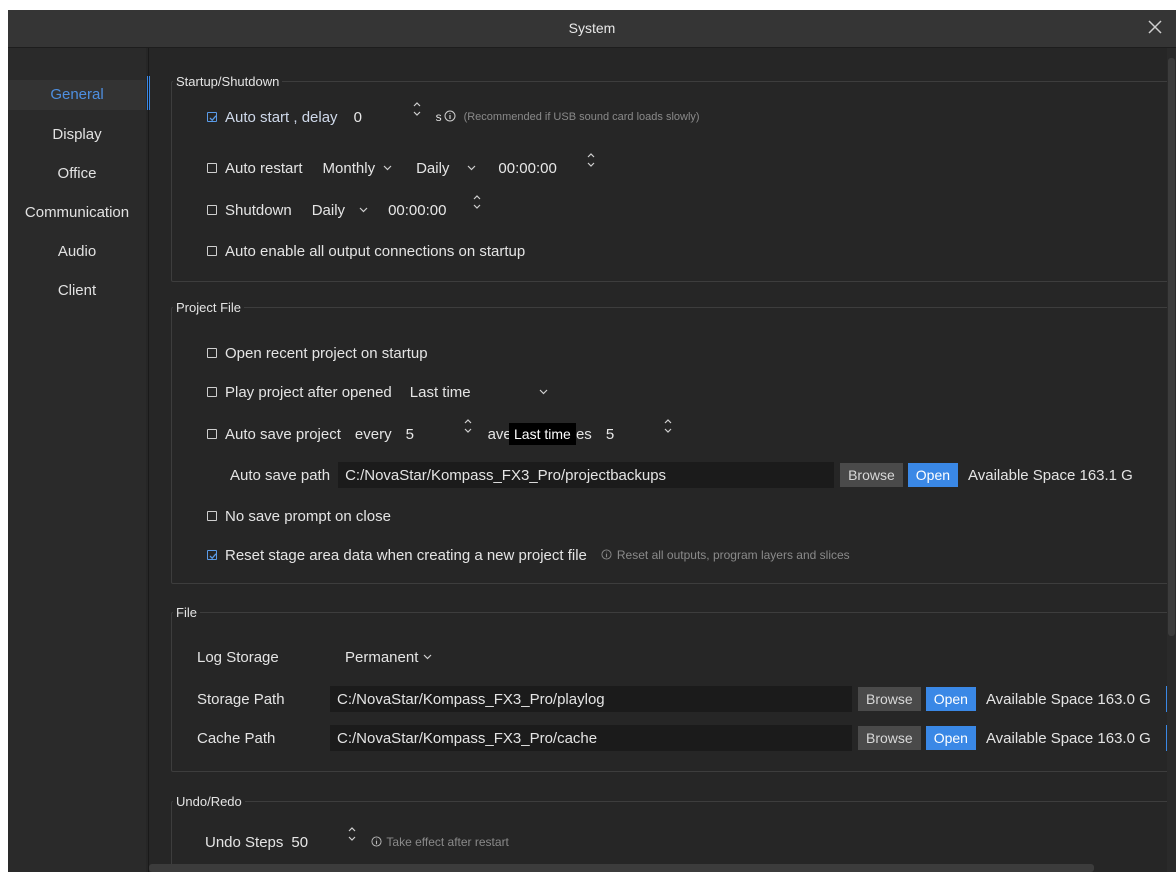 Image resolution: width=1176 pixels, height=872 pixels. What do you see at coordinates (1171, 347) in the screenshot?
I see `vertical-scrollbar-thumb` at bounding box center [1171, 347].